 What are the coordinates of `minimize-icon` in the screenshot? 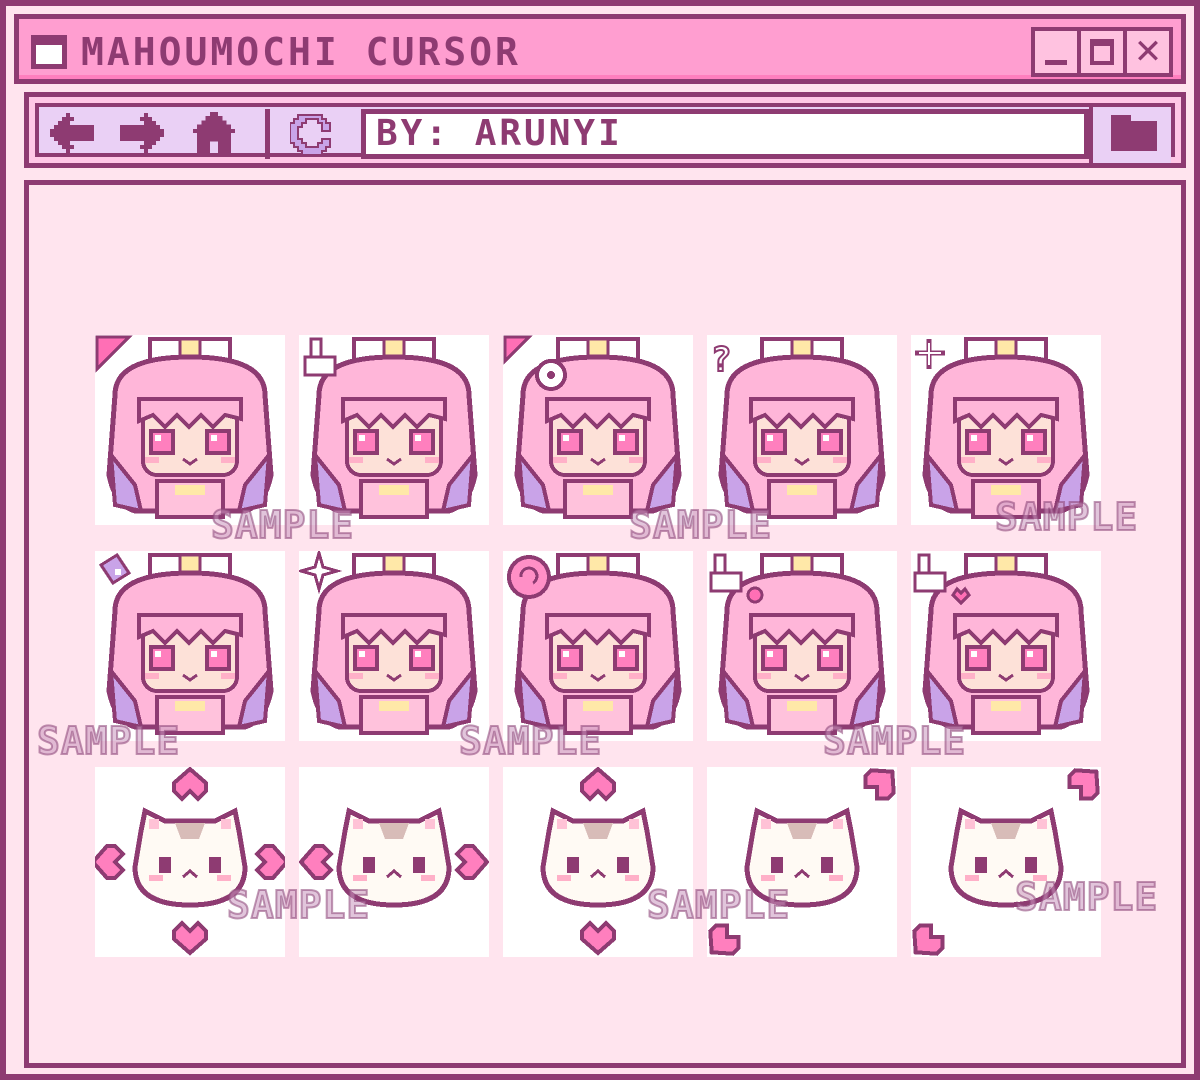 It's located at (1056, 62).